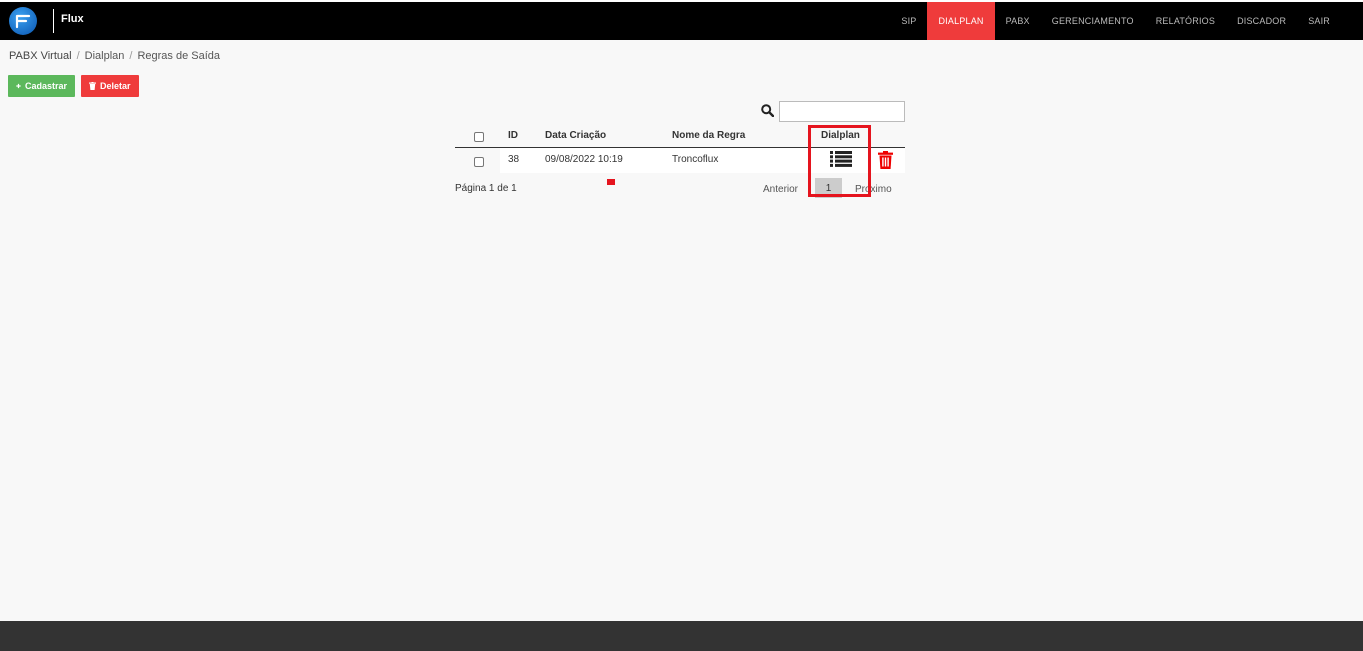 The height and width of the screenshot is (651, 1363). What do you see at coordinates (479, 137) in the screenshot?
I see `select-all-checkbox` at bounding box center [479, 137].